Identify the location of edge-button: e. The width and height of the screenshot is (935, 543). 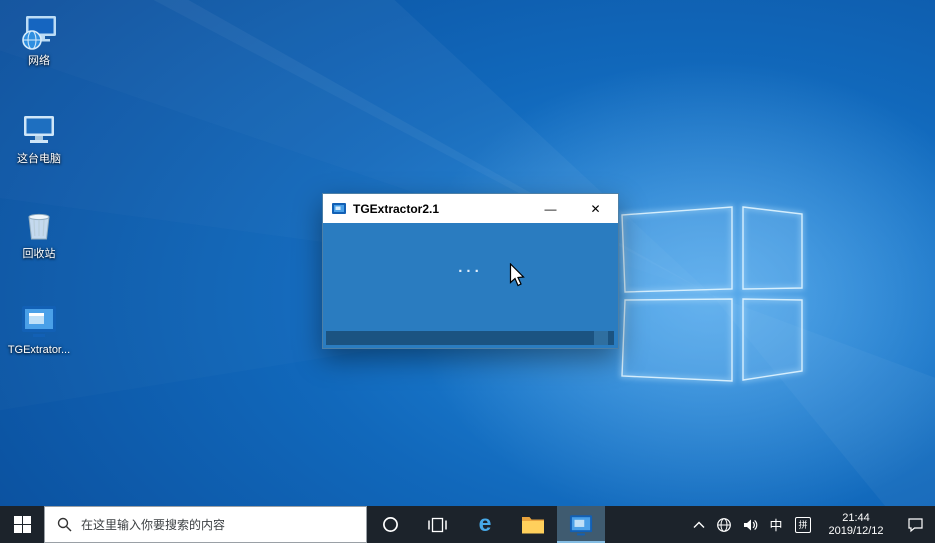
(485, 524).